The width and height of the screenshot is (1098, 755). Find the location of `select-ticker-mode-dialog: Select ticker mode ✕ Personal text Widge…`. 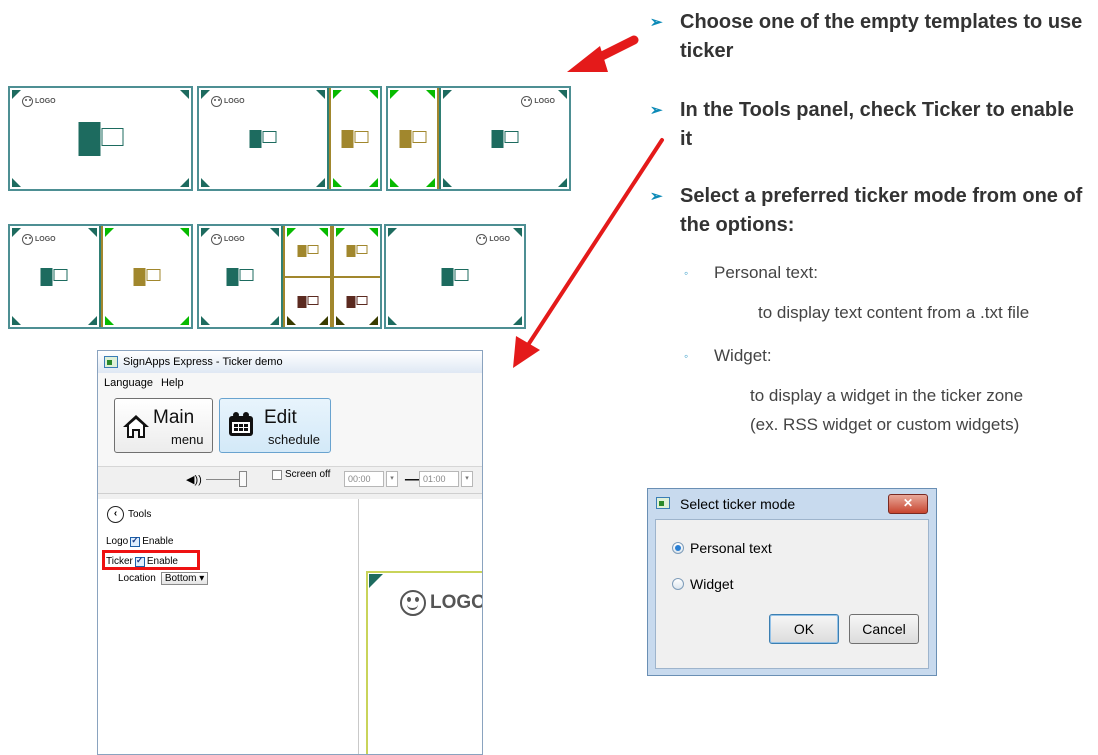

select-ticker-mode-dialog: Select ticker mode ✕ Personal text Widge… is located at coordinates (792, 582).